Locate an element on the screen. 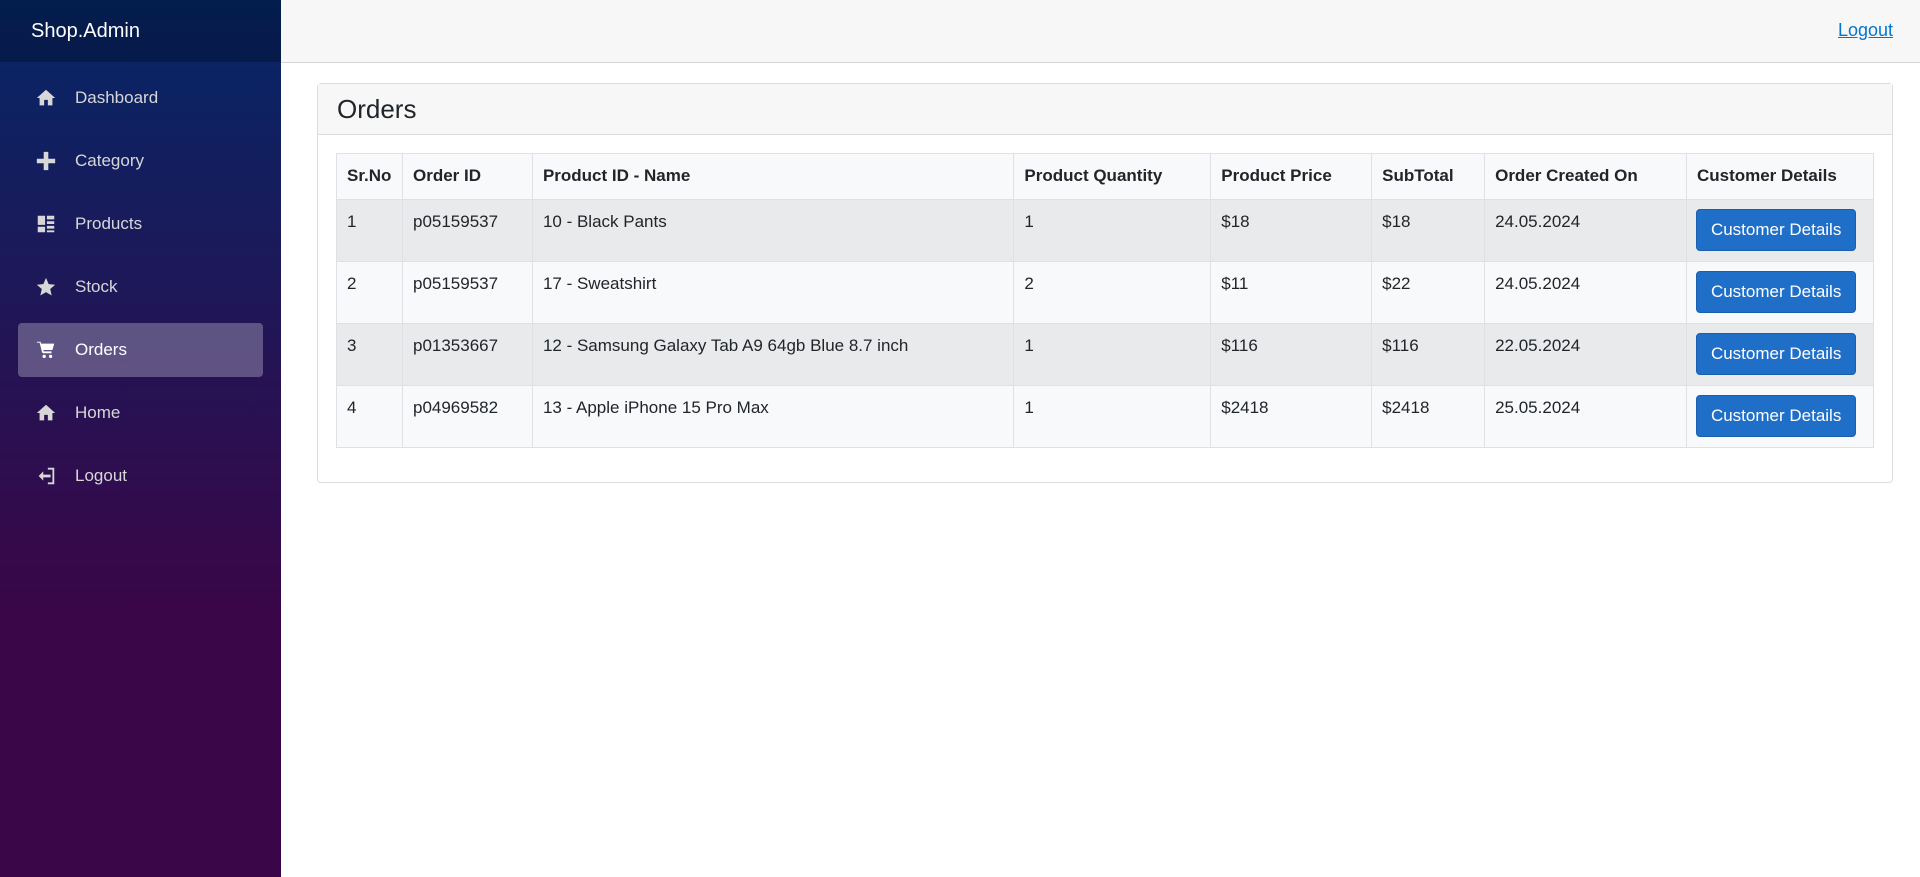 This screenshot has width=1920, height=877. logout-link: Logout is located at coordinates (1865, 30).